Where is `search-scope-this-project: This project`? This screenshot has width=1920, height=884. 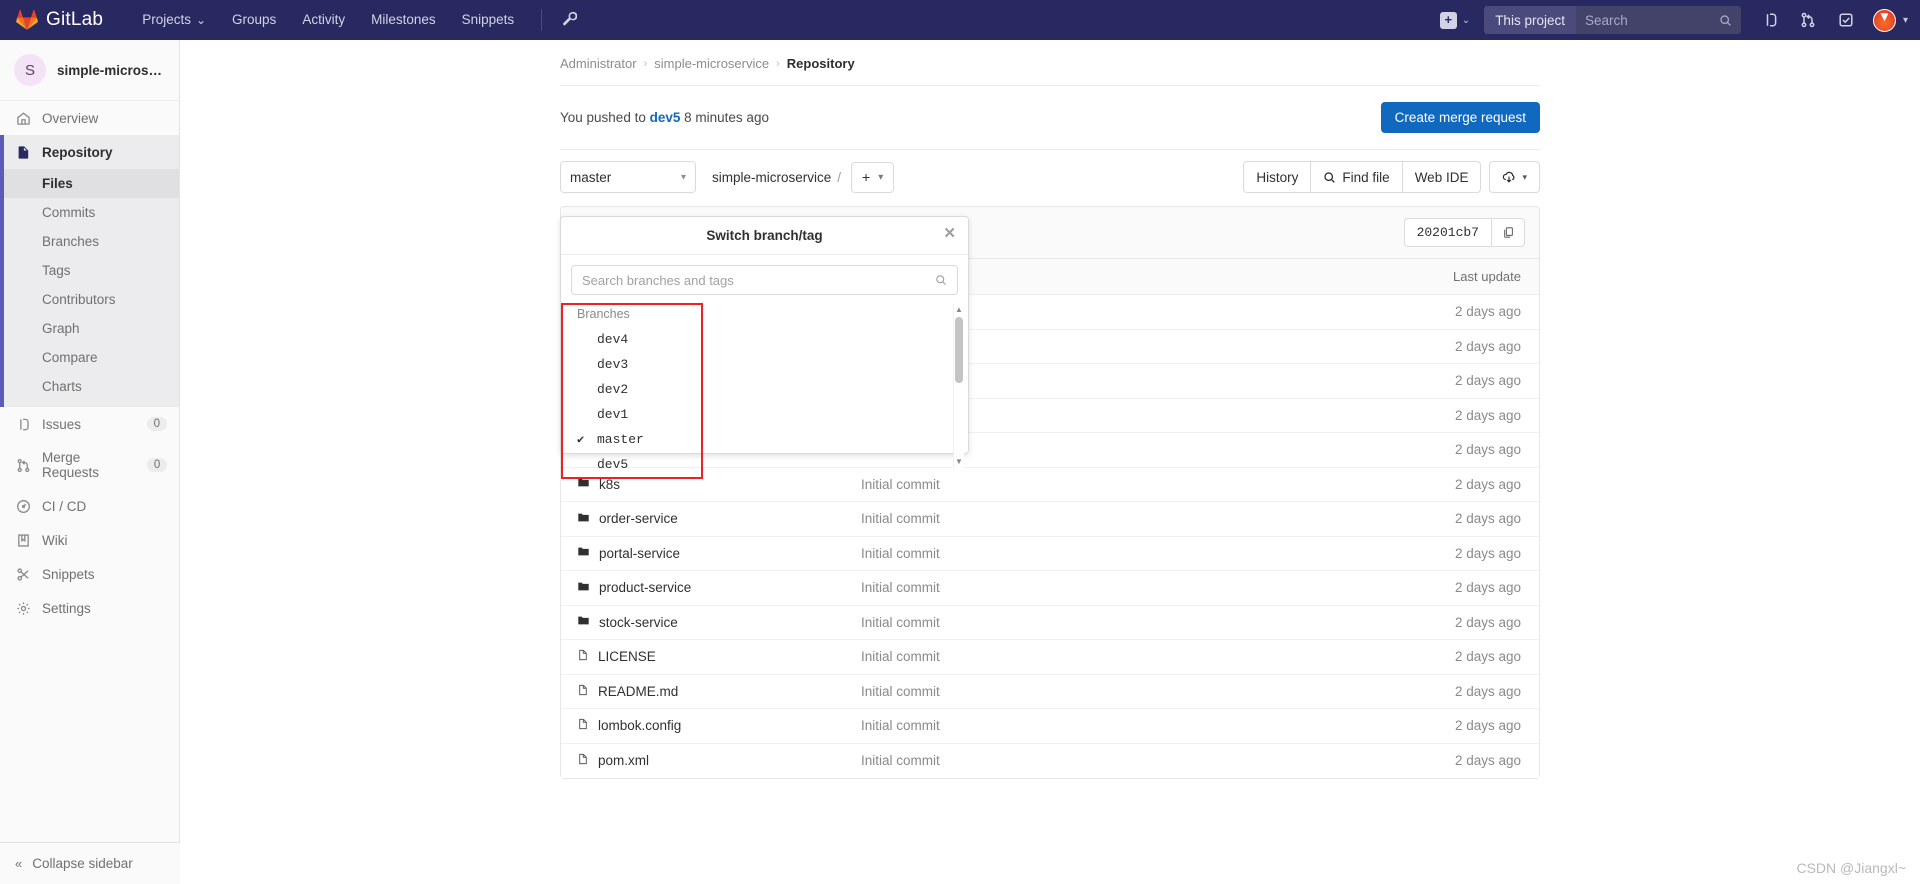 search-scope-this-project: This project is located at coordinates (1530, 20).